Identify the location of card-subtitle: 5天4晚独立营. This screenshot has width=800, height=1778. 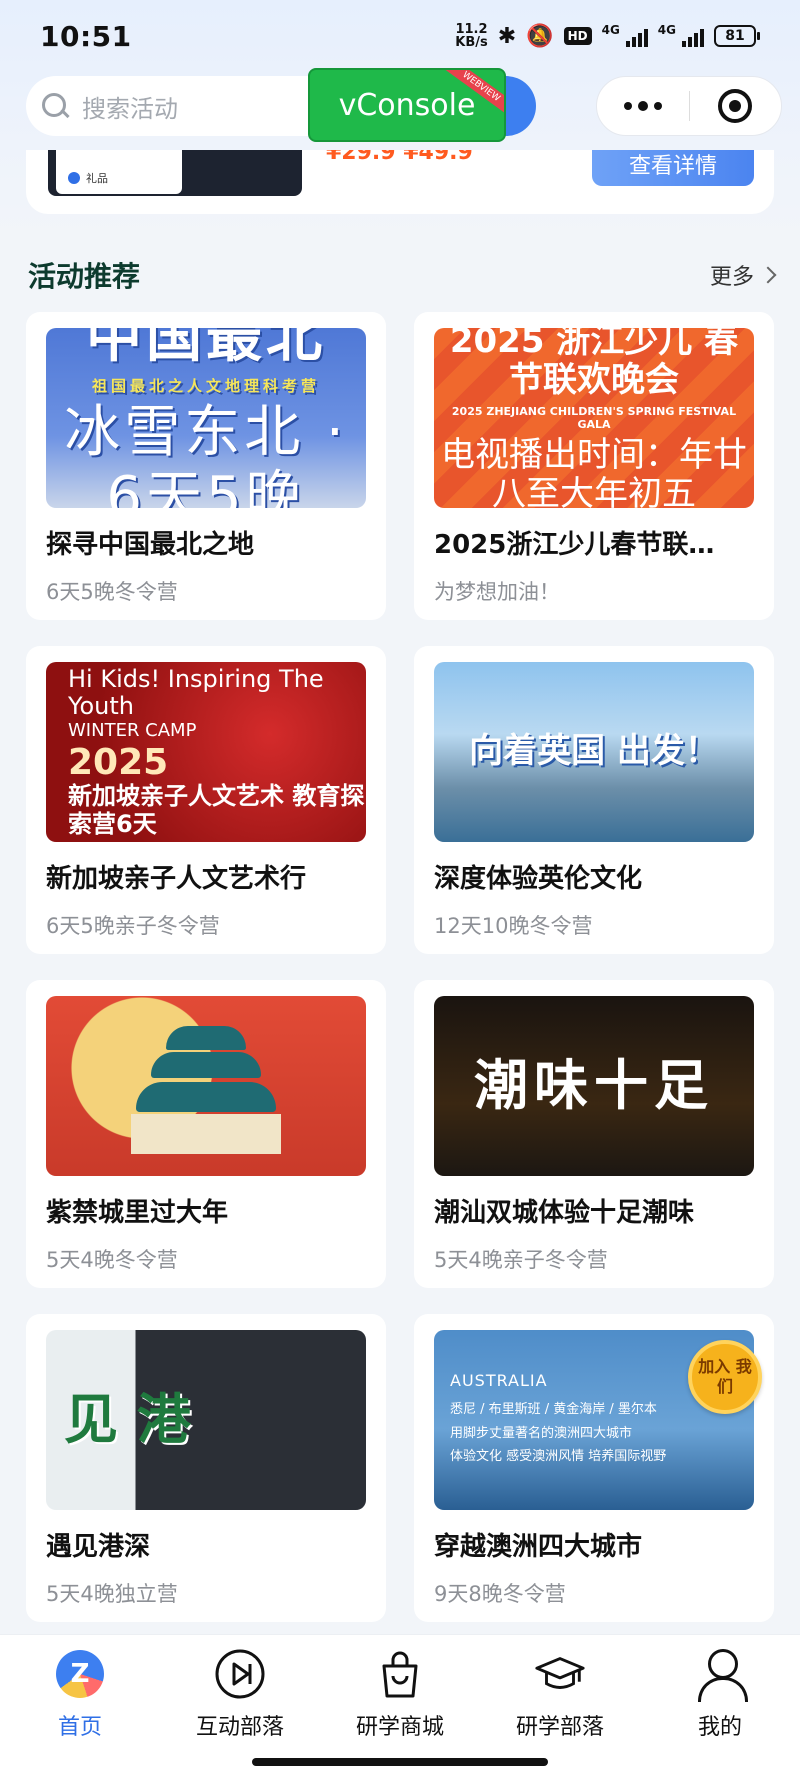
(112, 1594).